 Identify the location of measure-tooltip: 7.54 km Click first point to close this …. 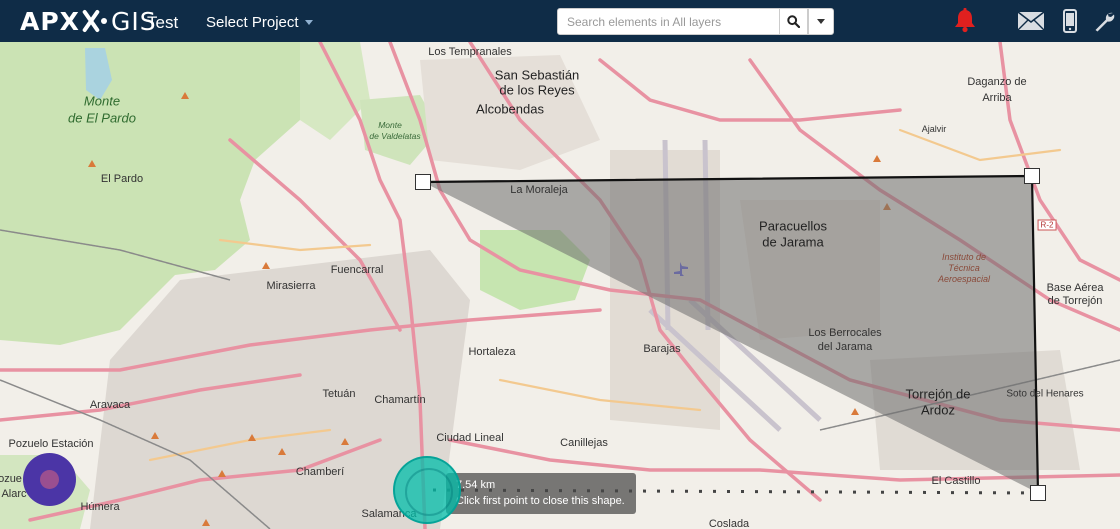
(541, 493).